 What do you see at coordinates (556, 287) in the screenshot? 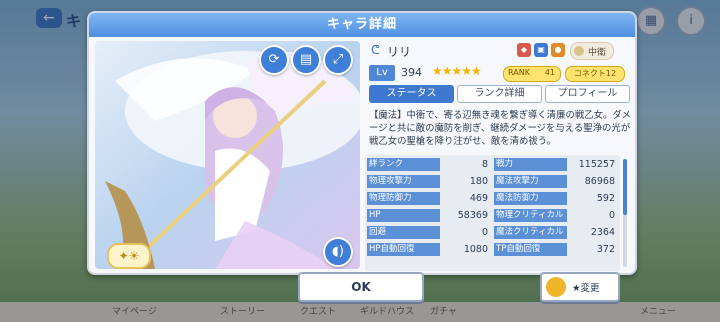
I see `change-icon` at bounding box center [556, 287].